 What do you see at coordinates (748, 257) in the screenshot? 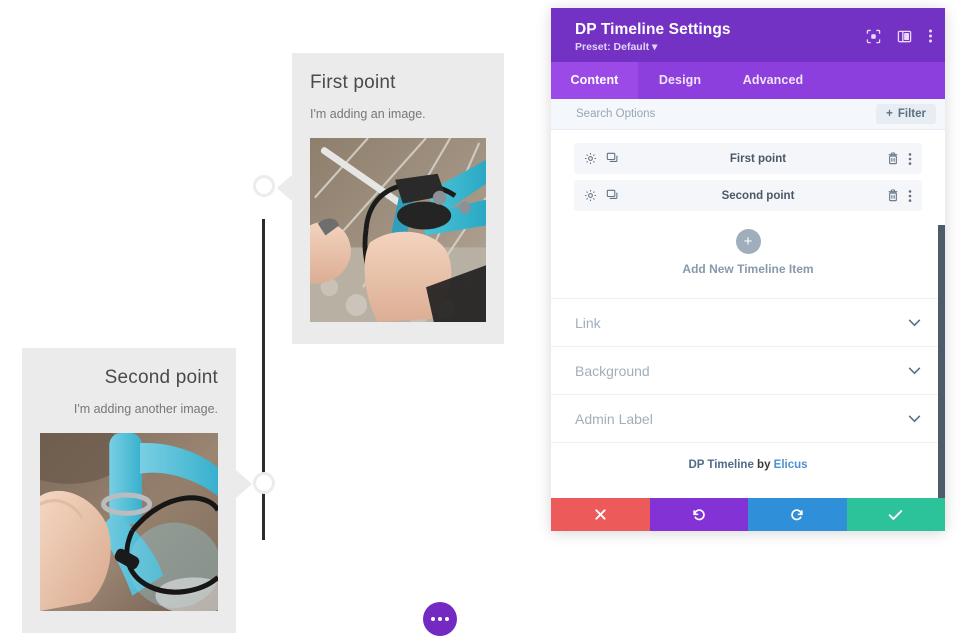
I see `add-new-timeline-item-button: + Add New Timeline Item` at bounding box center [748, 257].